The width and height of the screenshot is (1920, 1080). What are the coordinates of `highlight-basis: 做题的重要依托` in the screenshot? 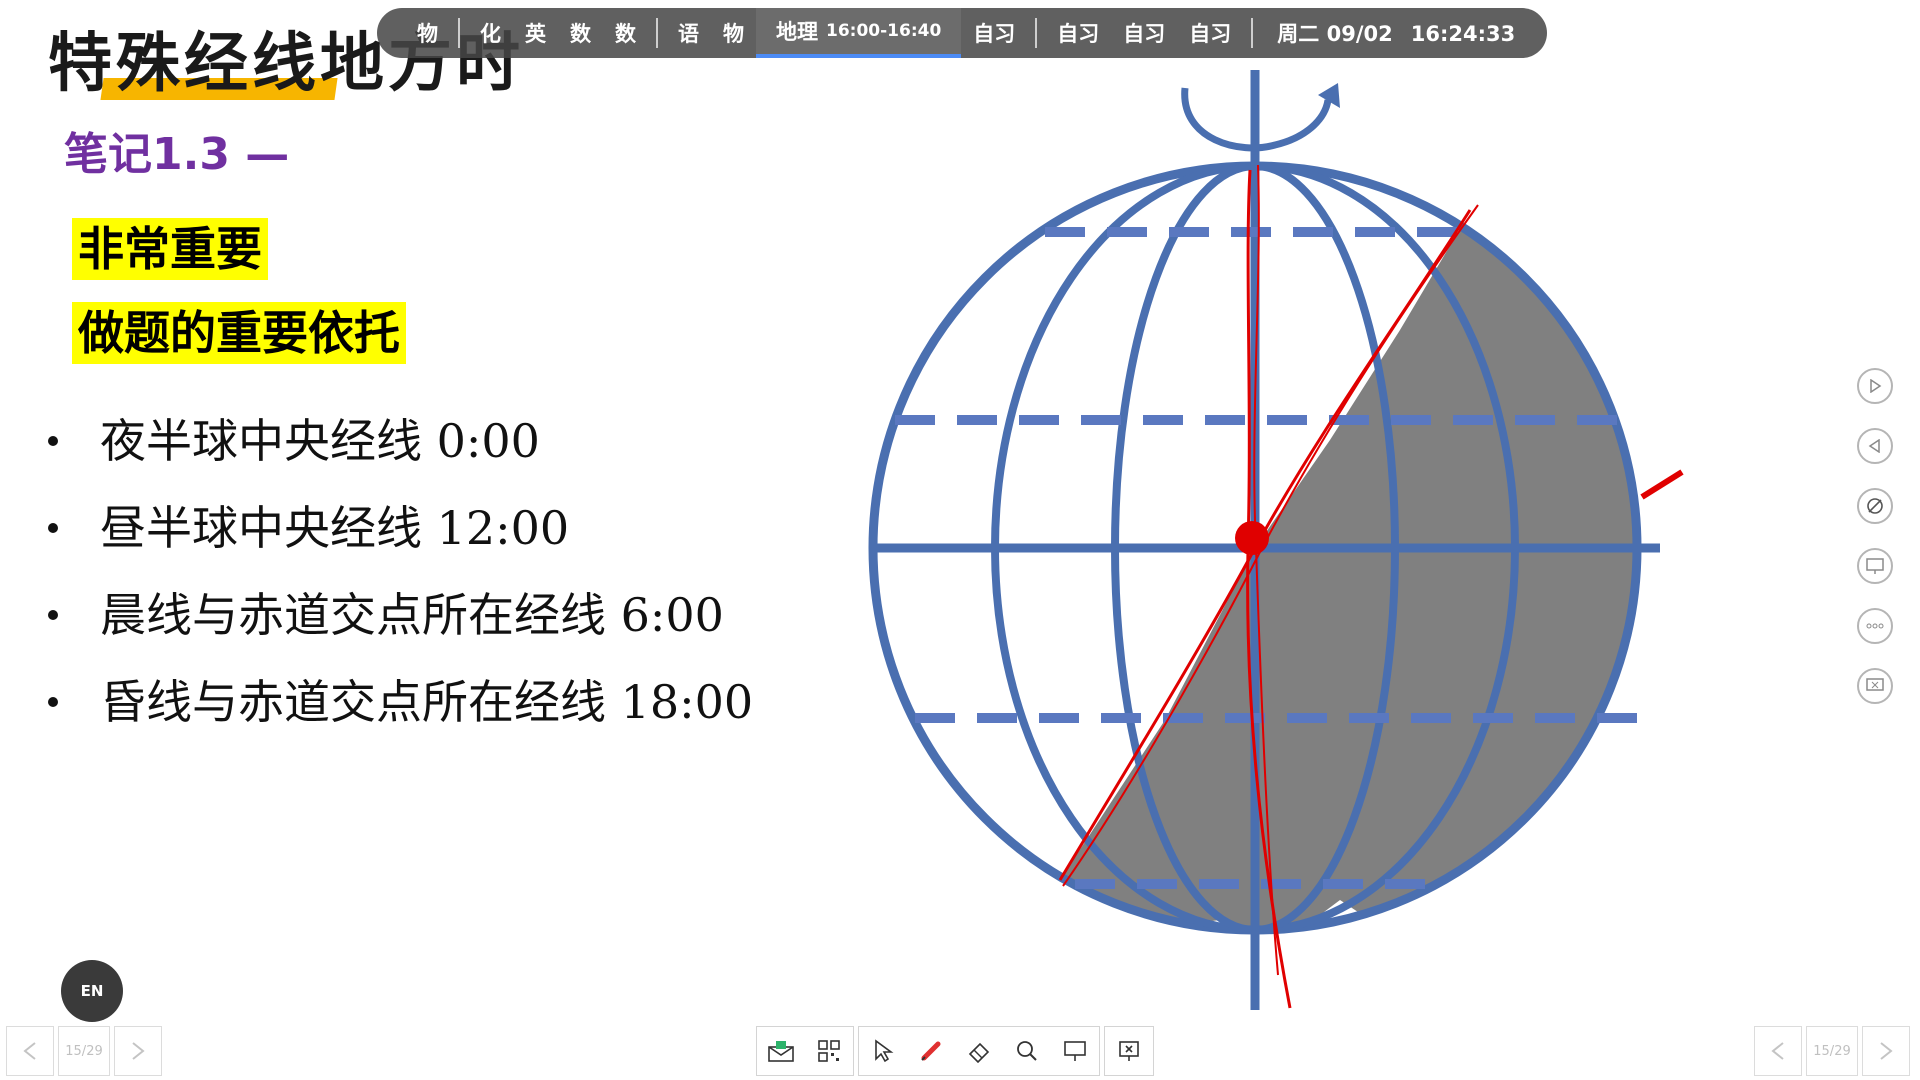 It's located at (239, 333).